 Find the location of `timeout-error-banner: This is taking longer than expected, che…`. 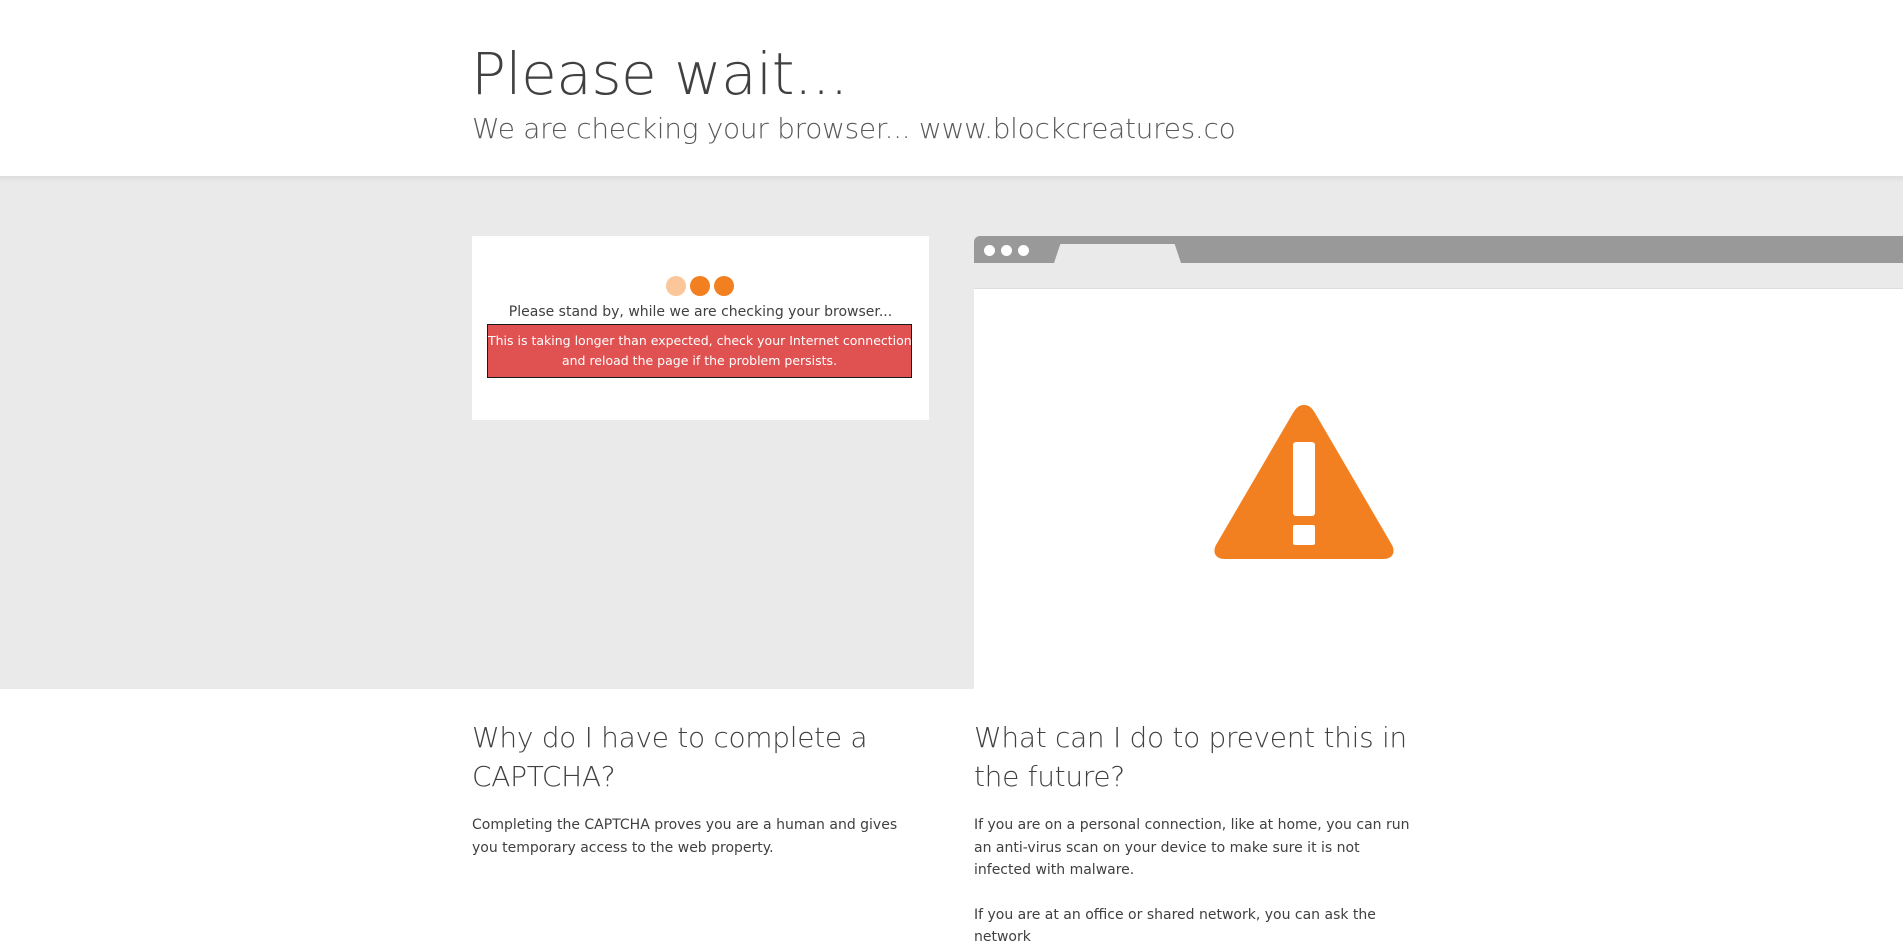

timeout-error-banner: This is taking longer than expected, che… is located at coordinates (699, 351).